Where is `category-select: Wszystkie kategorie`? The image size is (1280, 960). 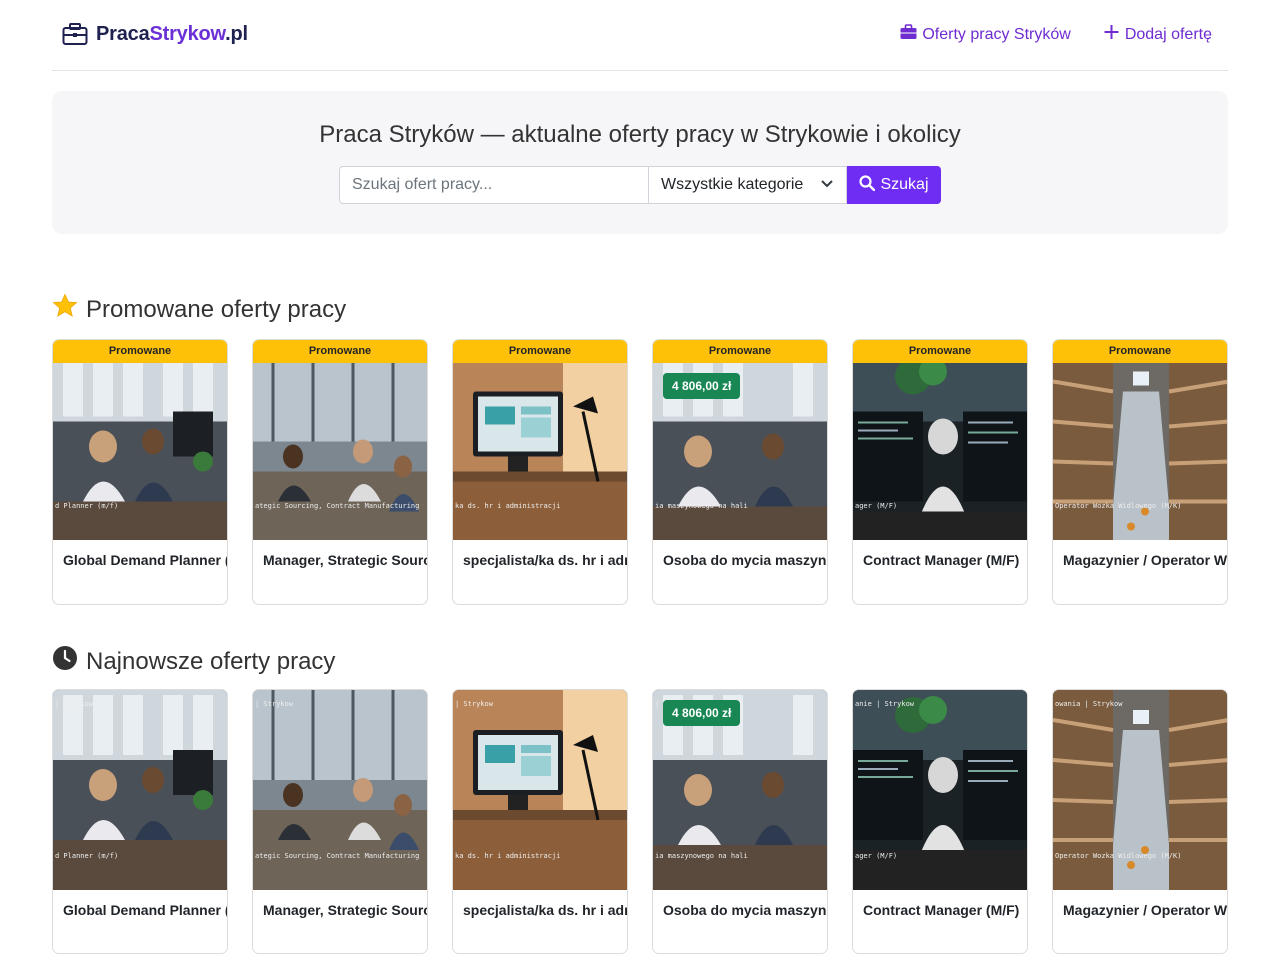 category-select: Wszystkie kategorie is located at coordinates (747, 185).